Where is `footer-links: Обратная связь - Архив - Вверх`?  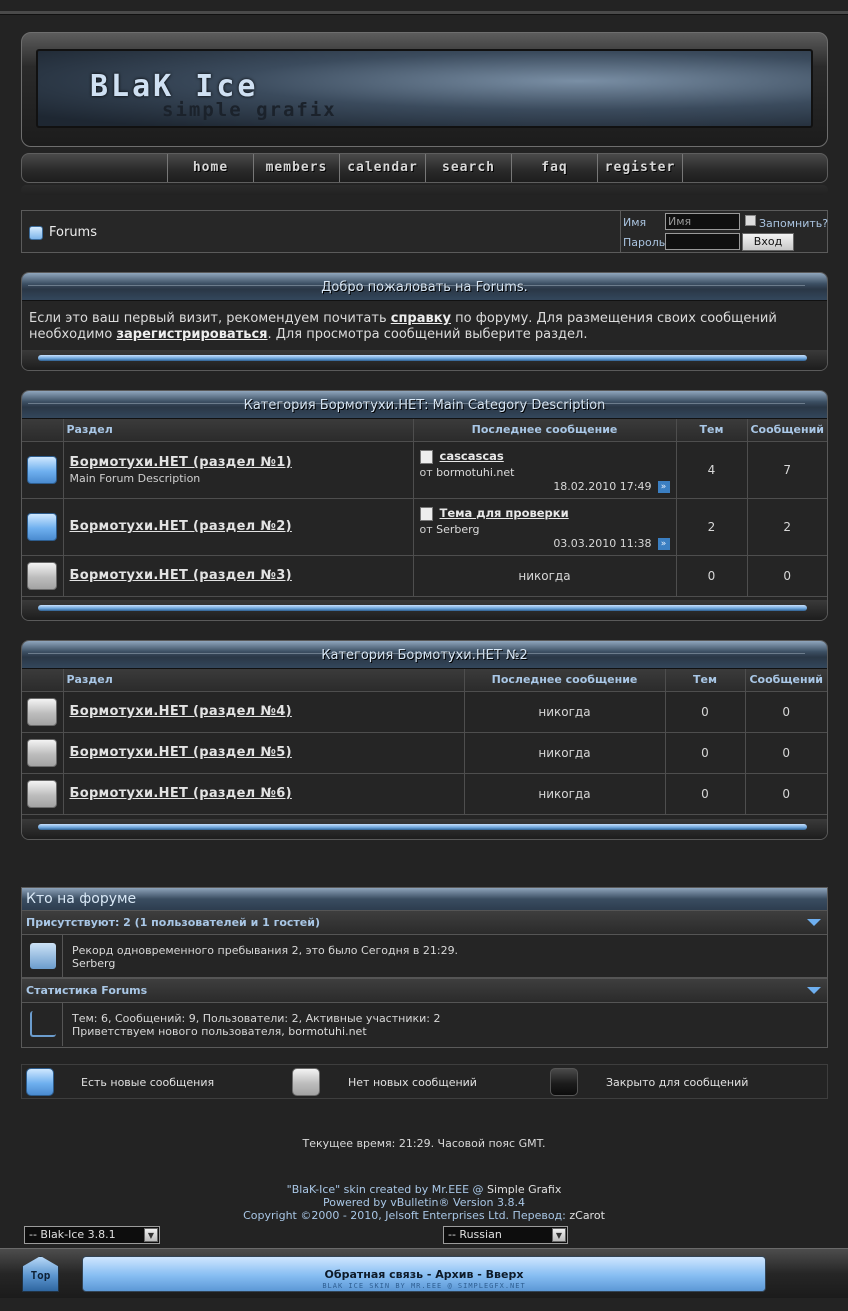
footer-links: Обратная связь - Архив - Вверх is located at coordinates (424, 1274).